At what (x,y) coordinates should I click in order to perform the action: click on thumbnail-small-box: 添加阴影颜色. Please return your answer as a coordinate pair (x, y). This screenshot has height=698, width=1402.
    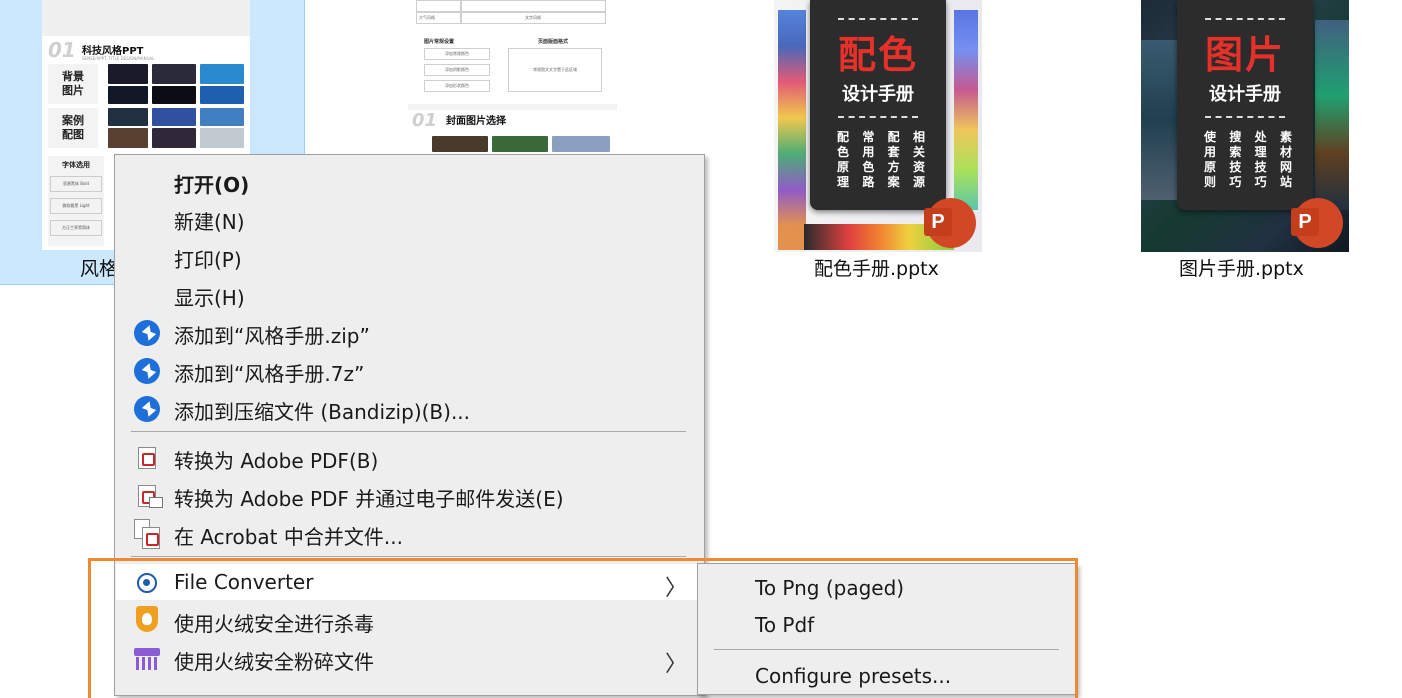
    Looking at the image, I should click on (457, 70).